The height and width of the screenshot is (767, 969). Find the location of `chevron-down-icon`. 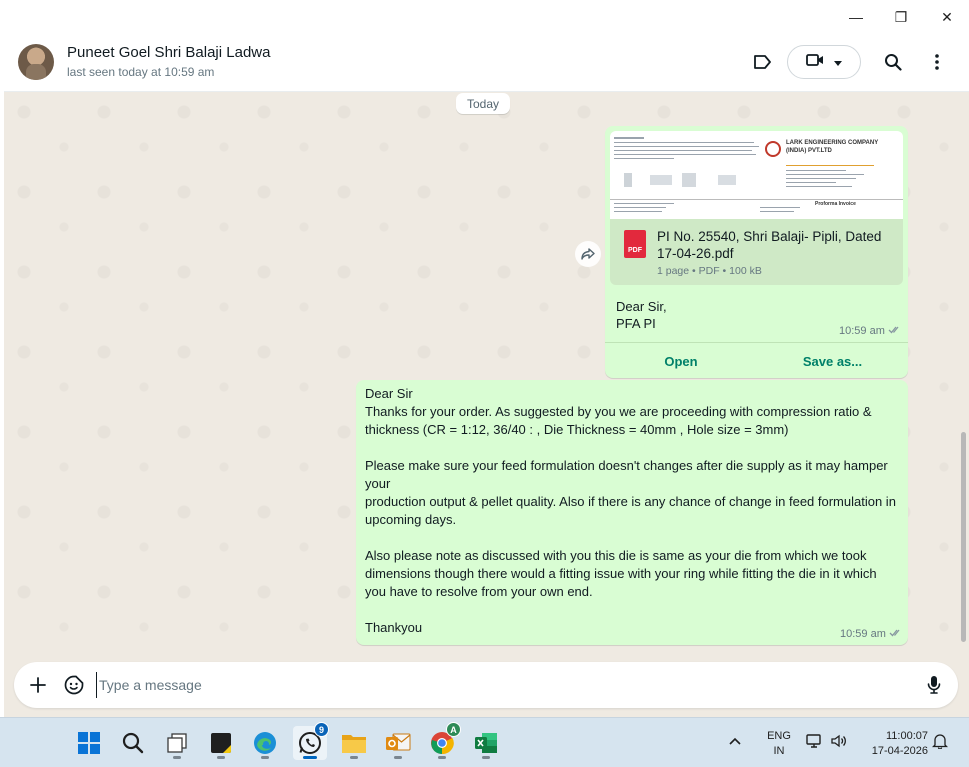

chevron-down-icon is located at coordinates (838, 62).